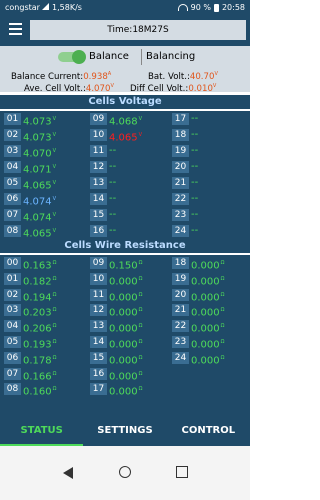 This screenshot has height=500, width=320. Describe the element at coordinates (12, 326) in the screenshot. I see `resistance-index: 04` at that location.